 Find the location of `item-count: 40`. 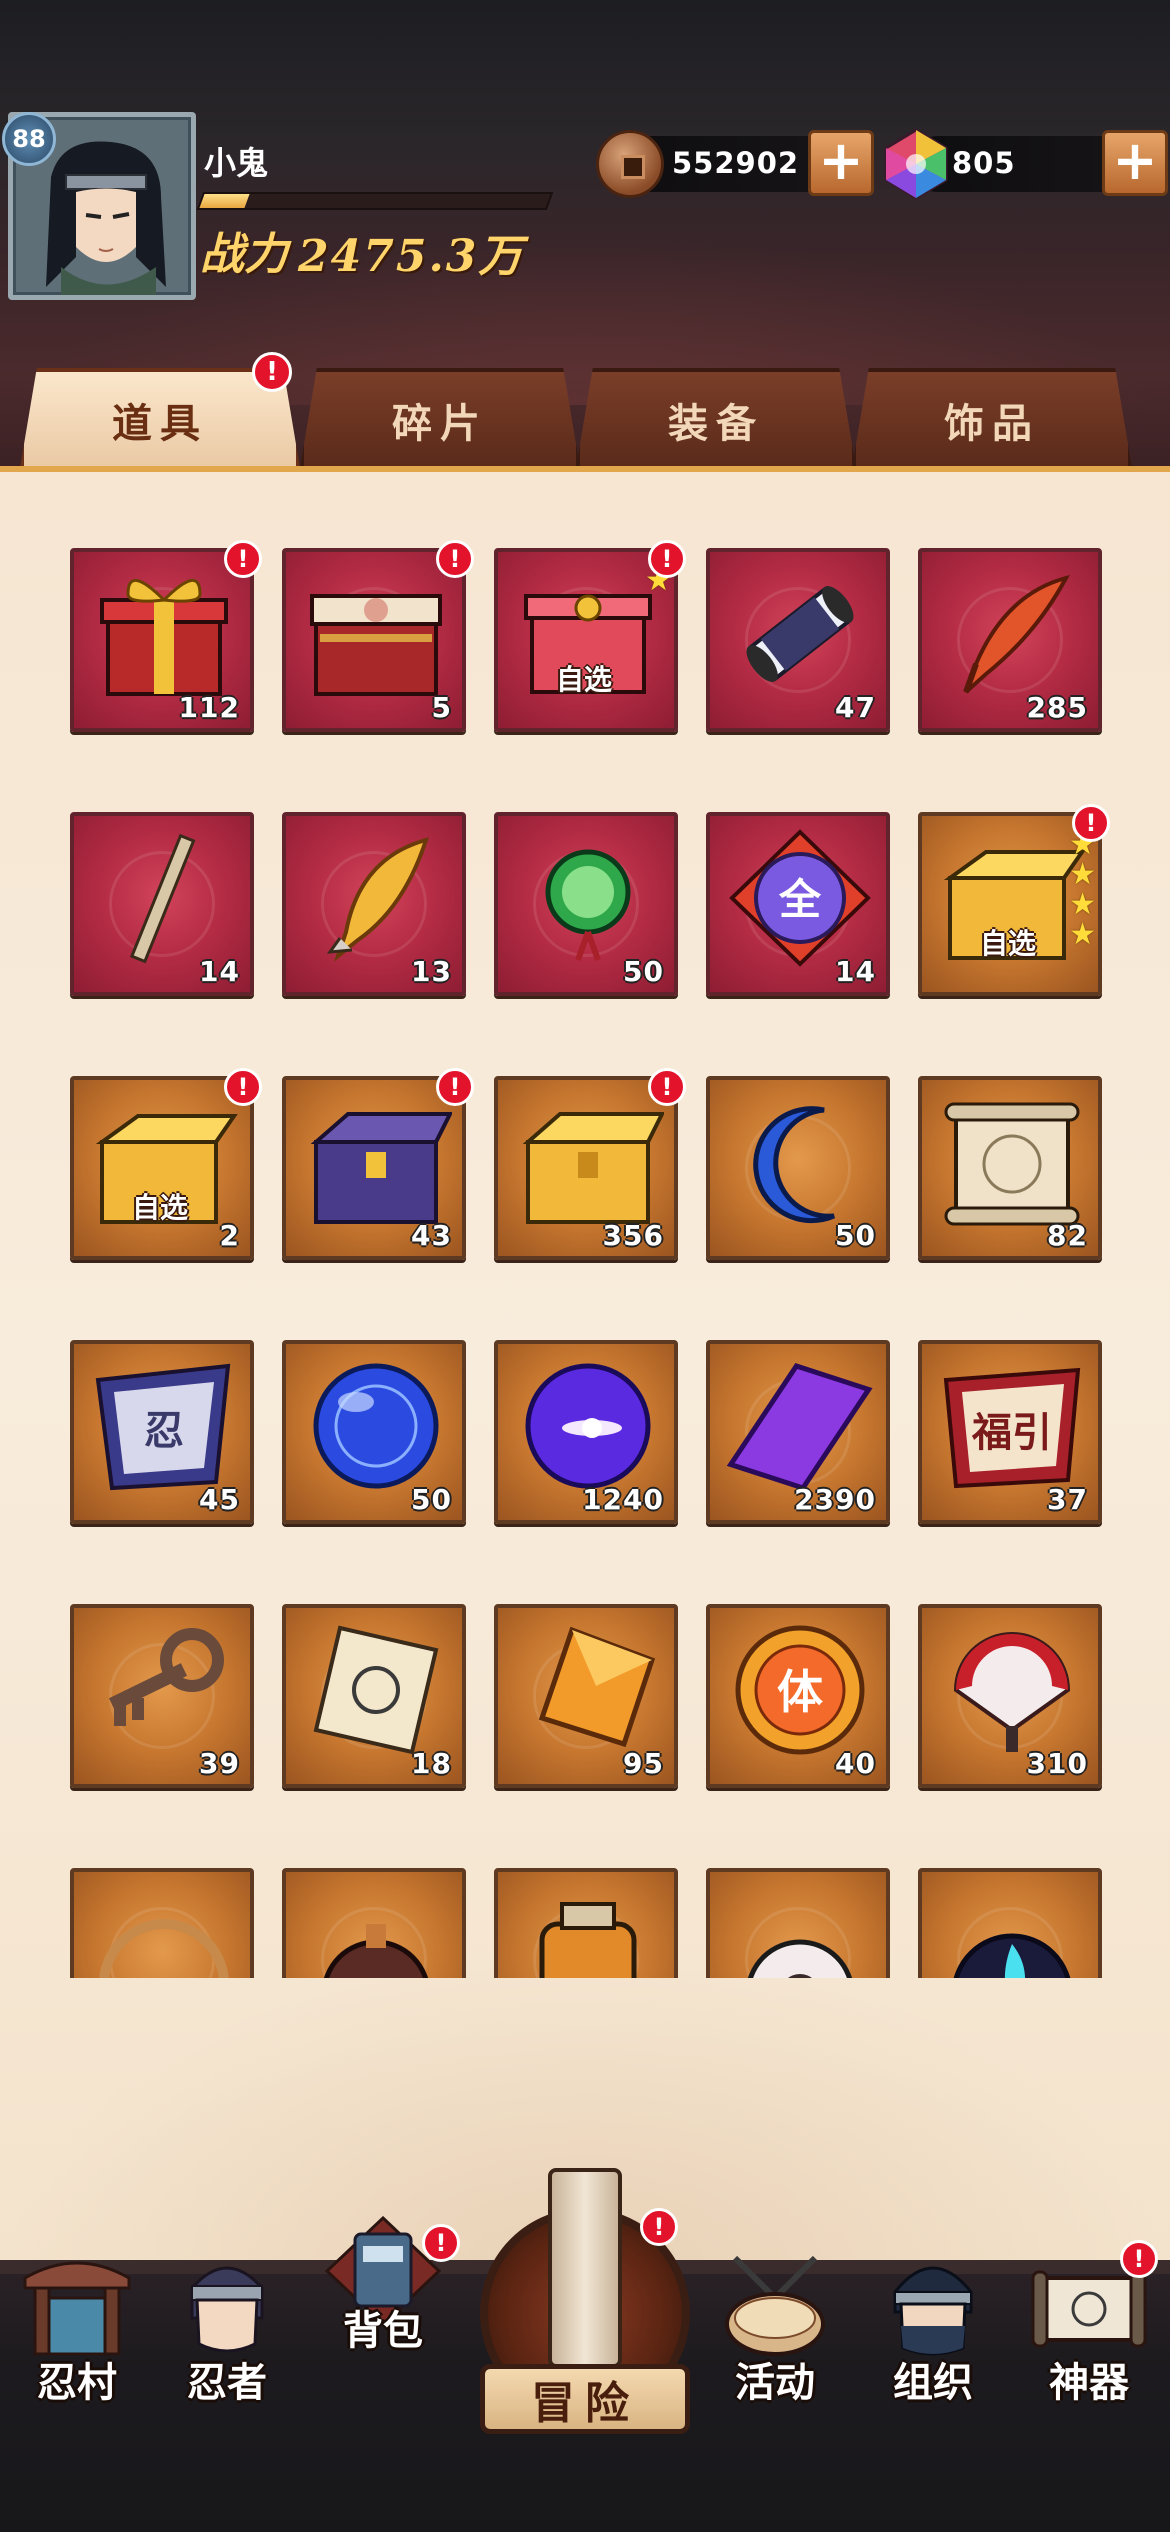

item-count: 40 is located at coordinates (855, 1763).